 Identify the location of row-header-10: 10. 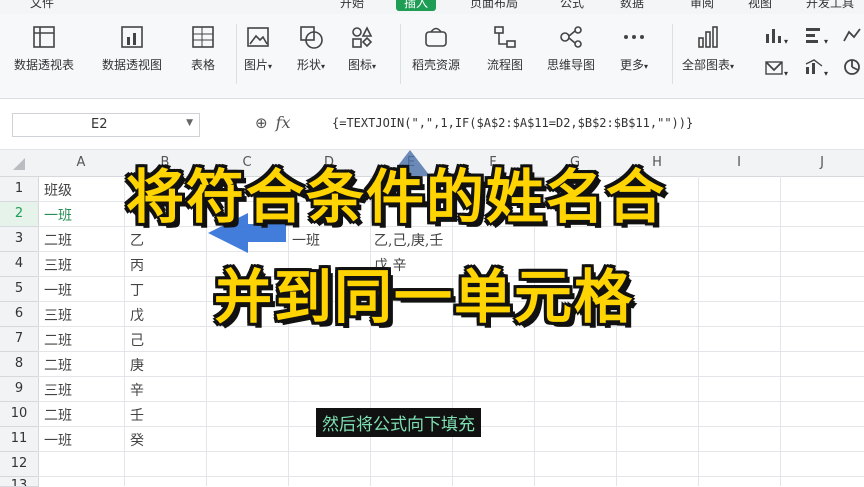
(19, 414).